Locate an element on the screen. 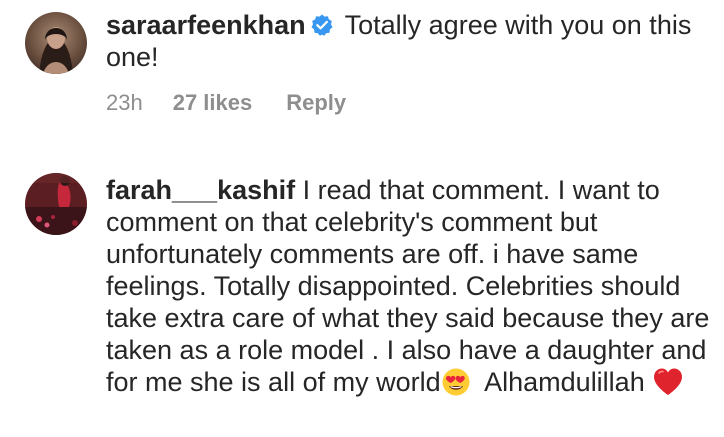 The width and height of the screenshot is (724, 437). red-heart-emoji-icon is located at coordinates (668, 385).